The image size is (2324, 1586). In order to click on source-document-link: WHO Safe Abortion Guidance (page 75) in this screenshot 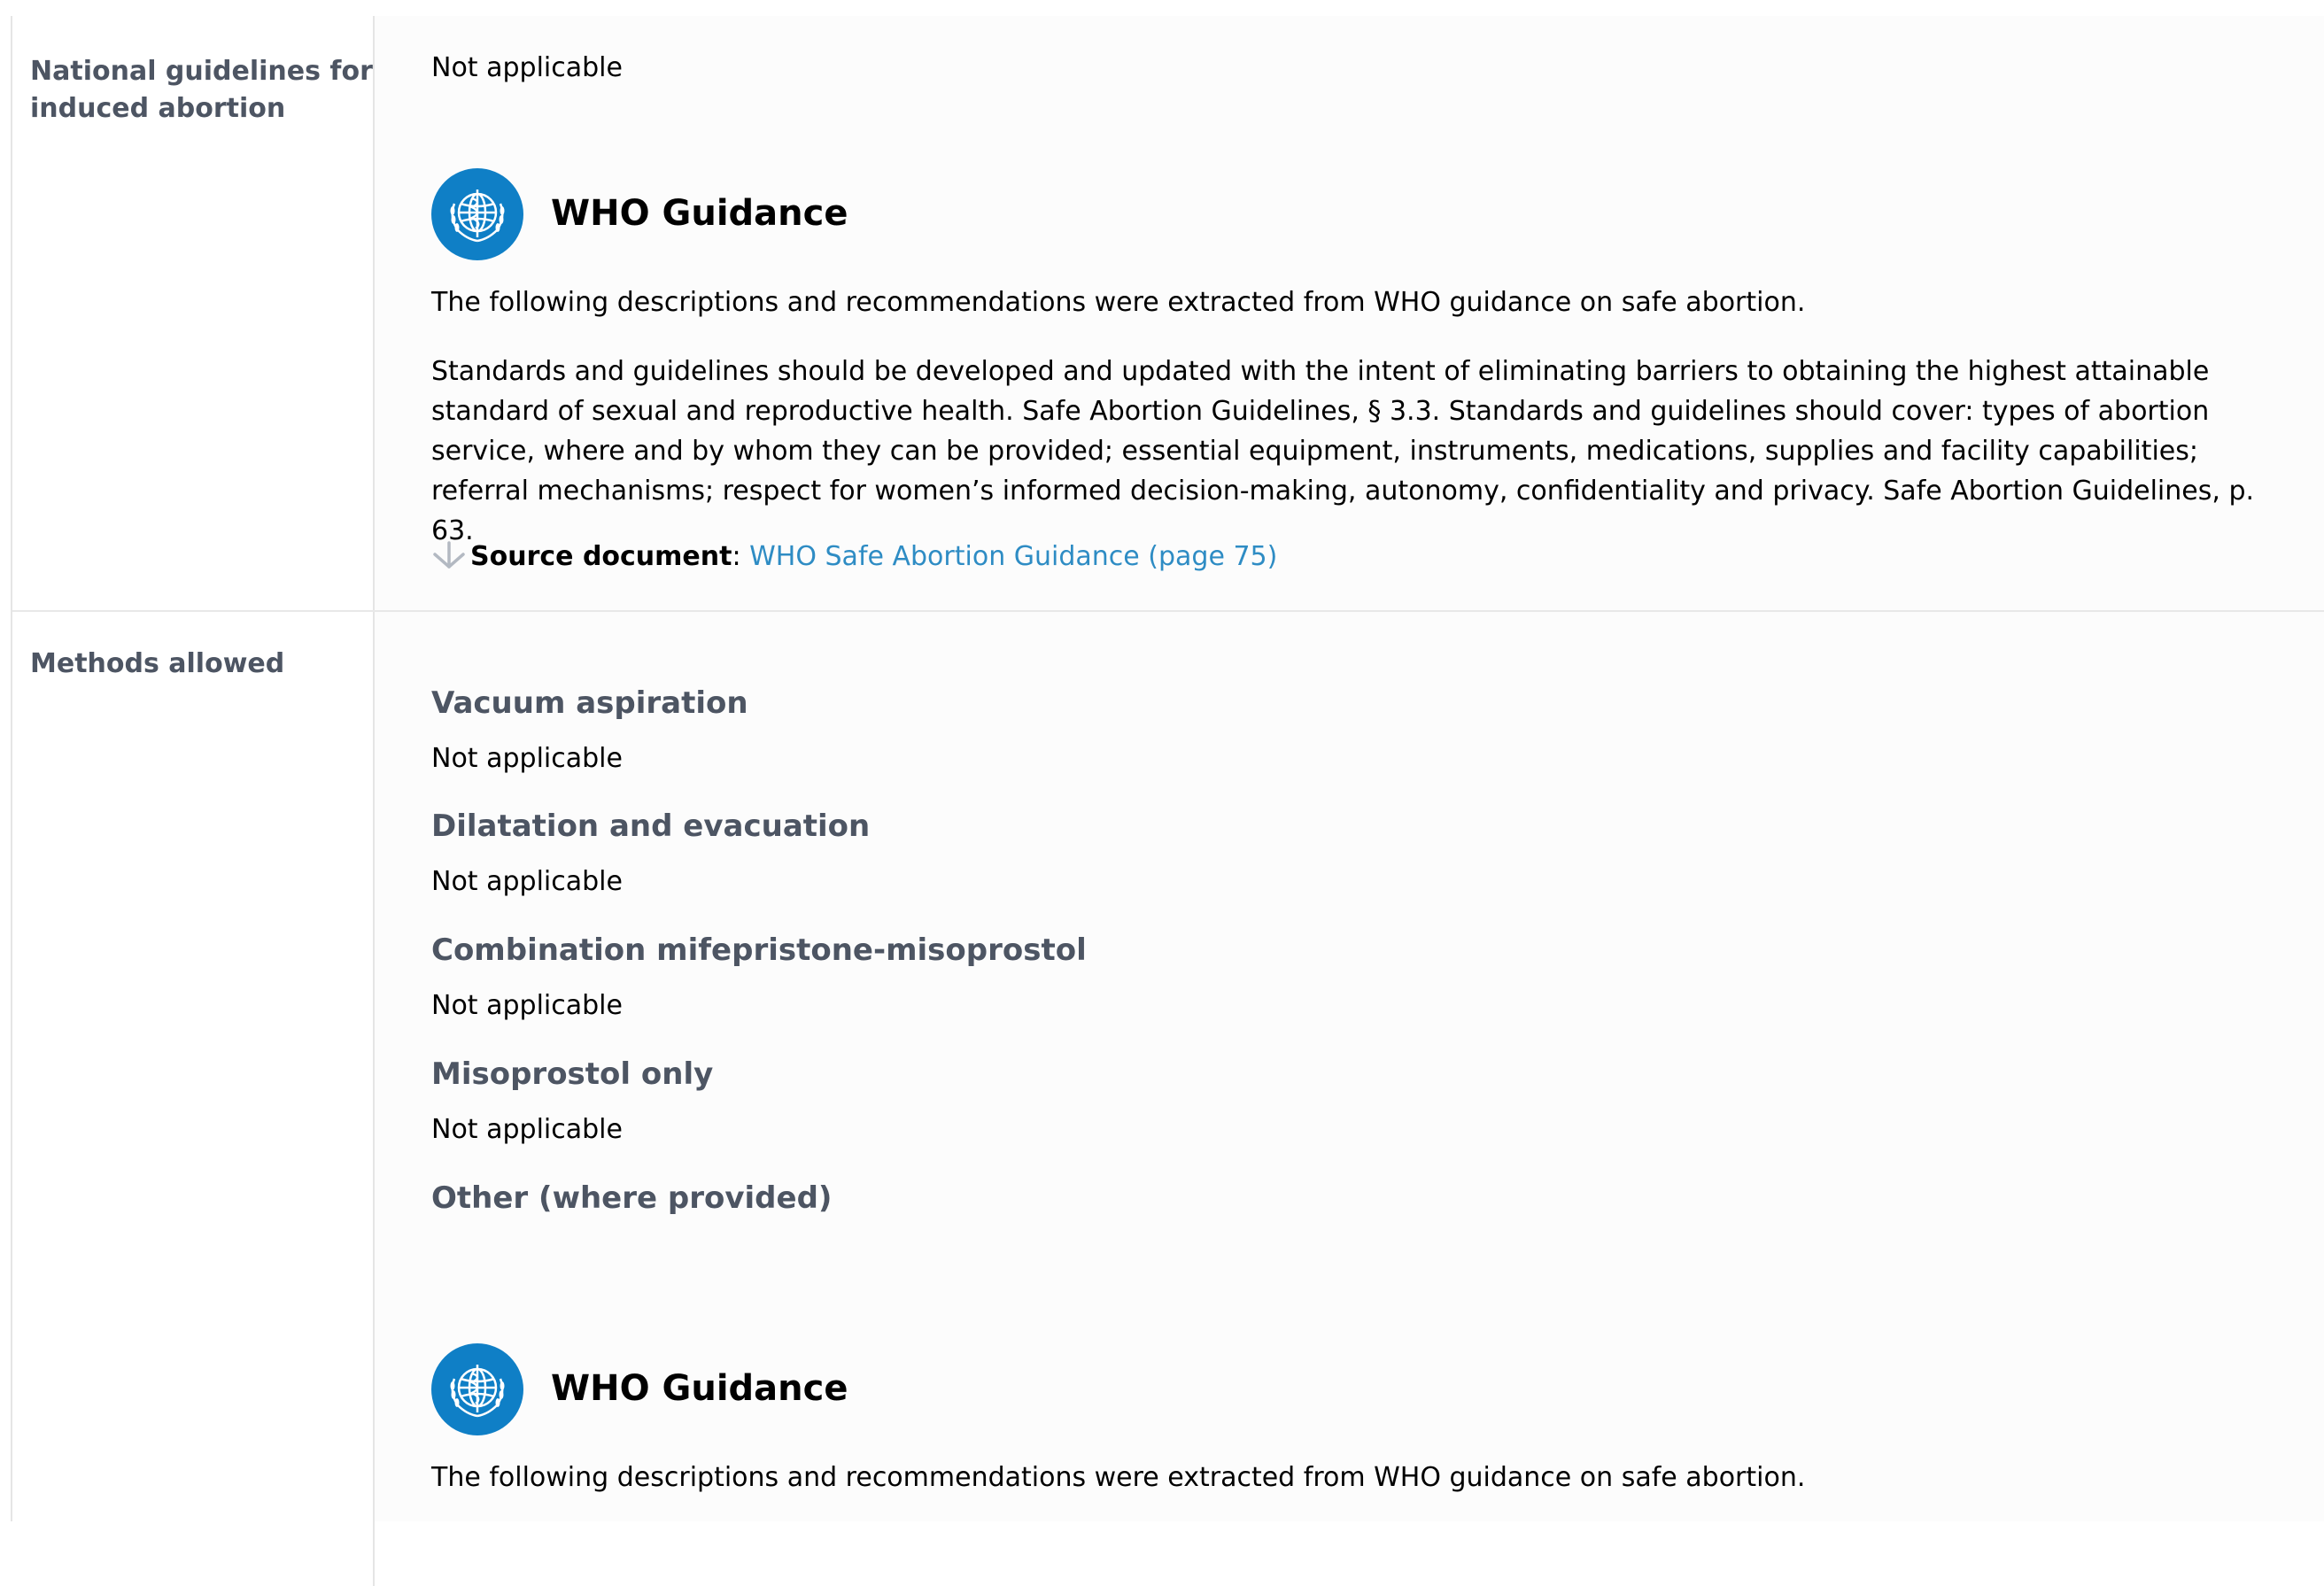, I will do `click(1013, 556)`.